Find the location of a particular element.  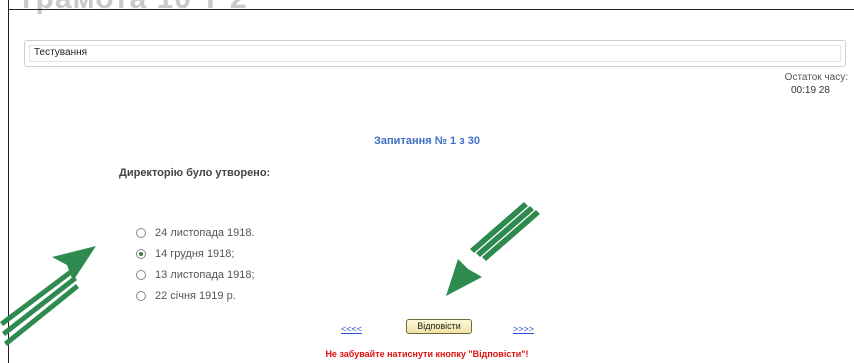

test-panel-inner is located at coordinates (435, 53).